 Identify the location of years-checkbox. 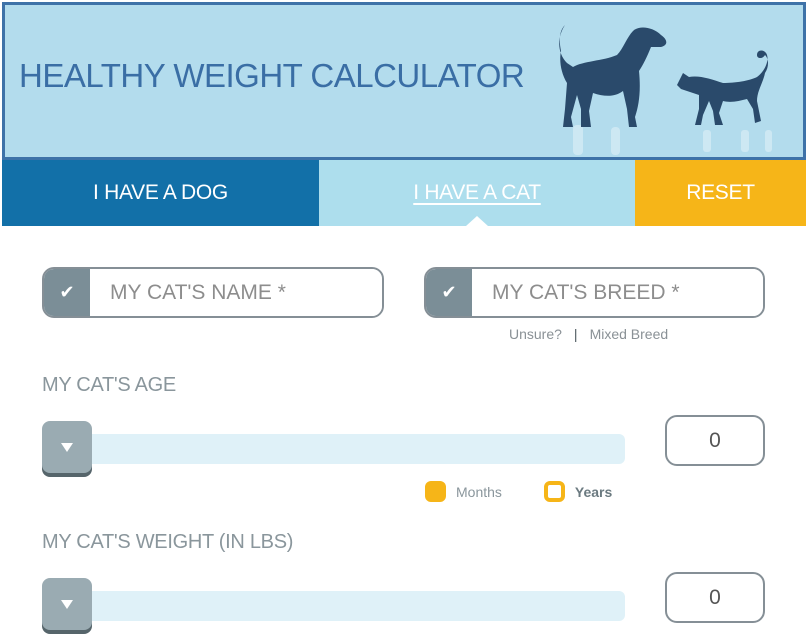
(554, 491).